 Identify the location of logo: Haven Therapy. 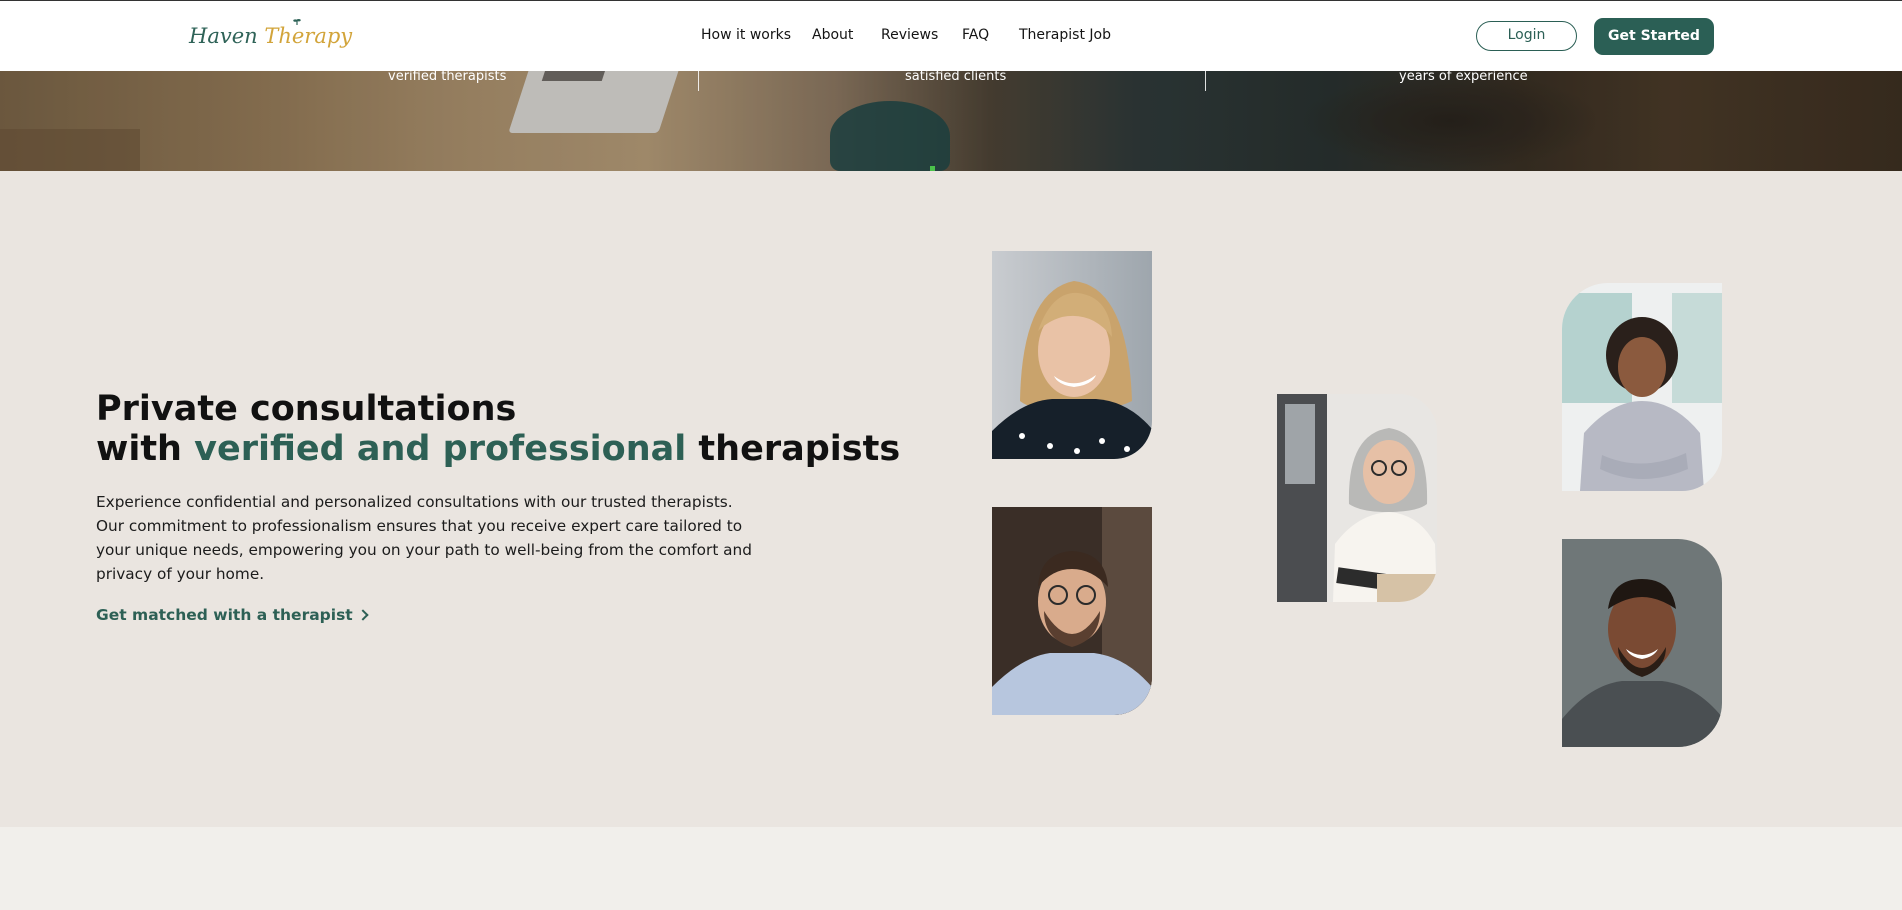
(271, 34).